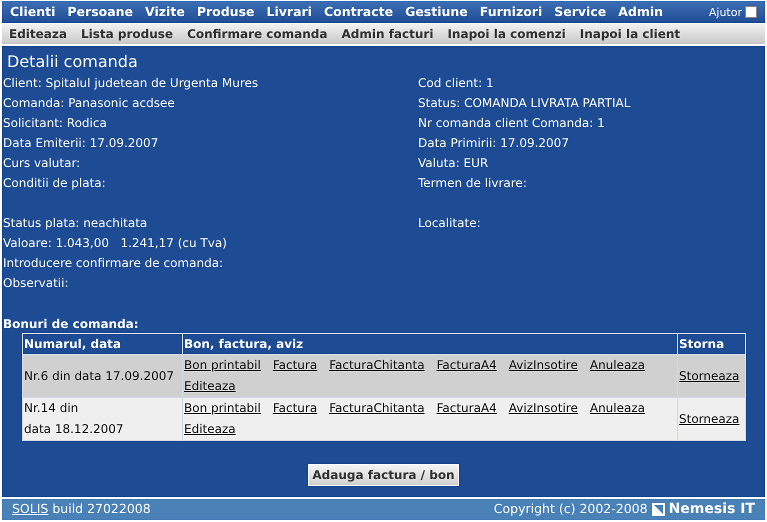 Image resolution: width=767 pixels, height=522 pixels. What do you see at coordinates (436, 12) in the screenshot?
I see `menu-item: Gestiune` at bounding box center [436, 12].